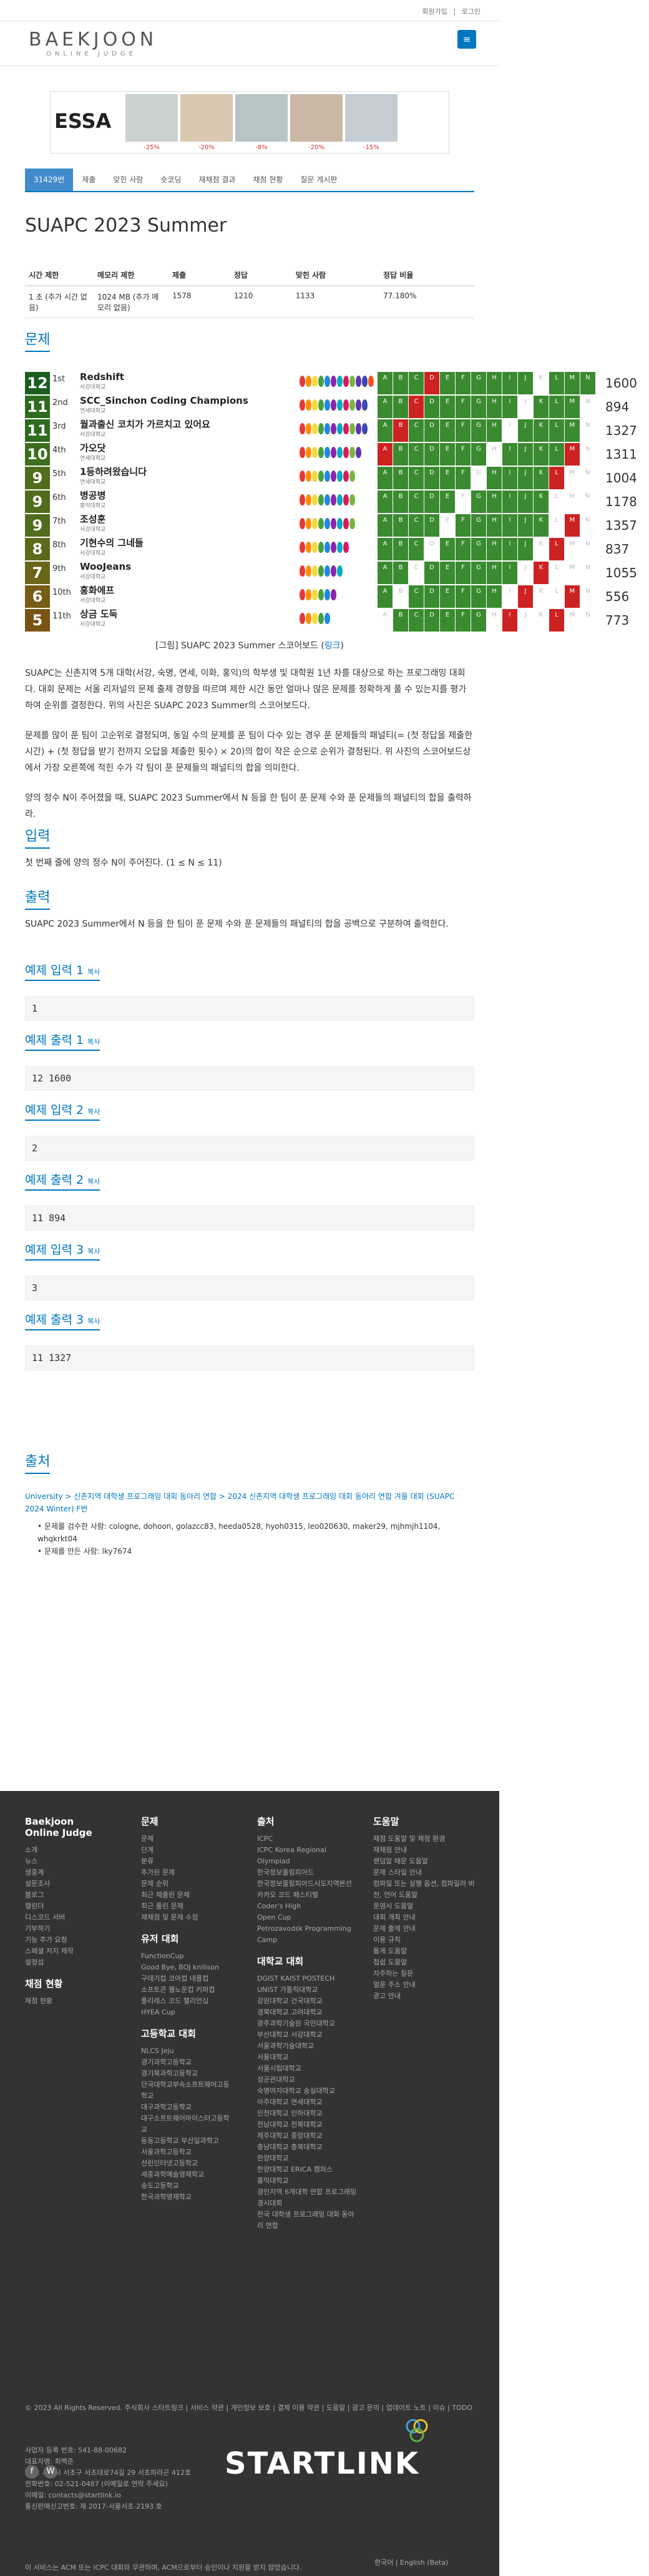  Describe the element at coordinates (307, 2113) in the screenshot. I see `footer-link: 인천대학교 인하대학교` at that location.